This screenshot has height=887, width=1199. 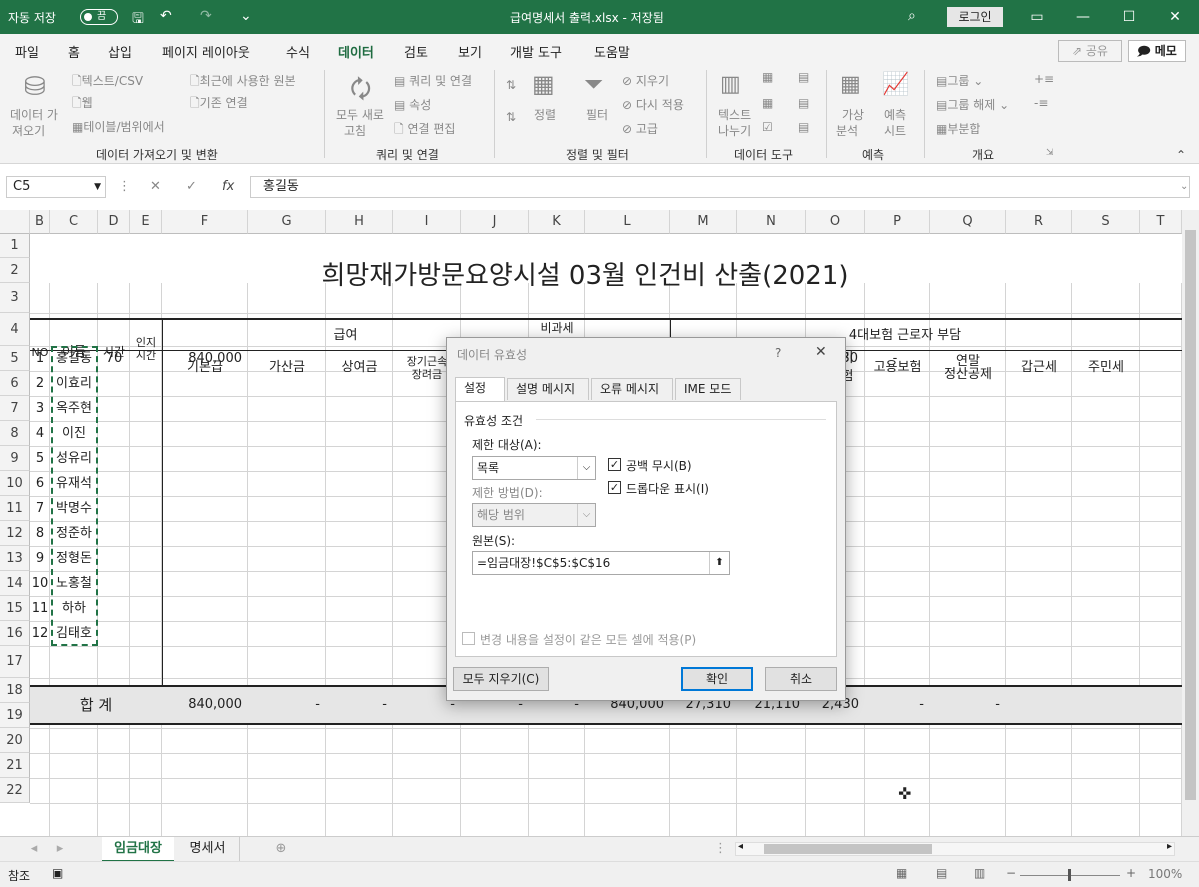 What do you see at coordinates (15, 765) in the screenshot?
I see `row-header-21: 21` at bounding box center [15, 765].